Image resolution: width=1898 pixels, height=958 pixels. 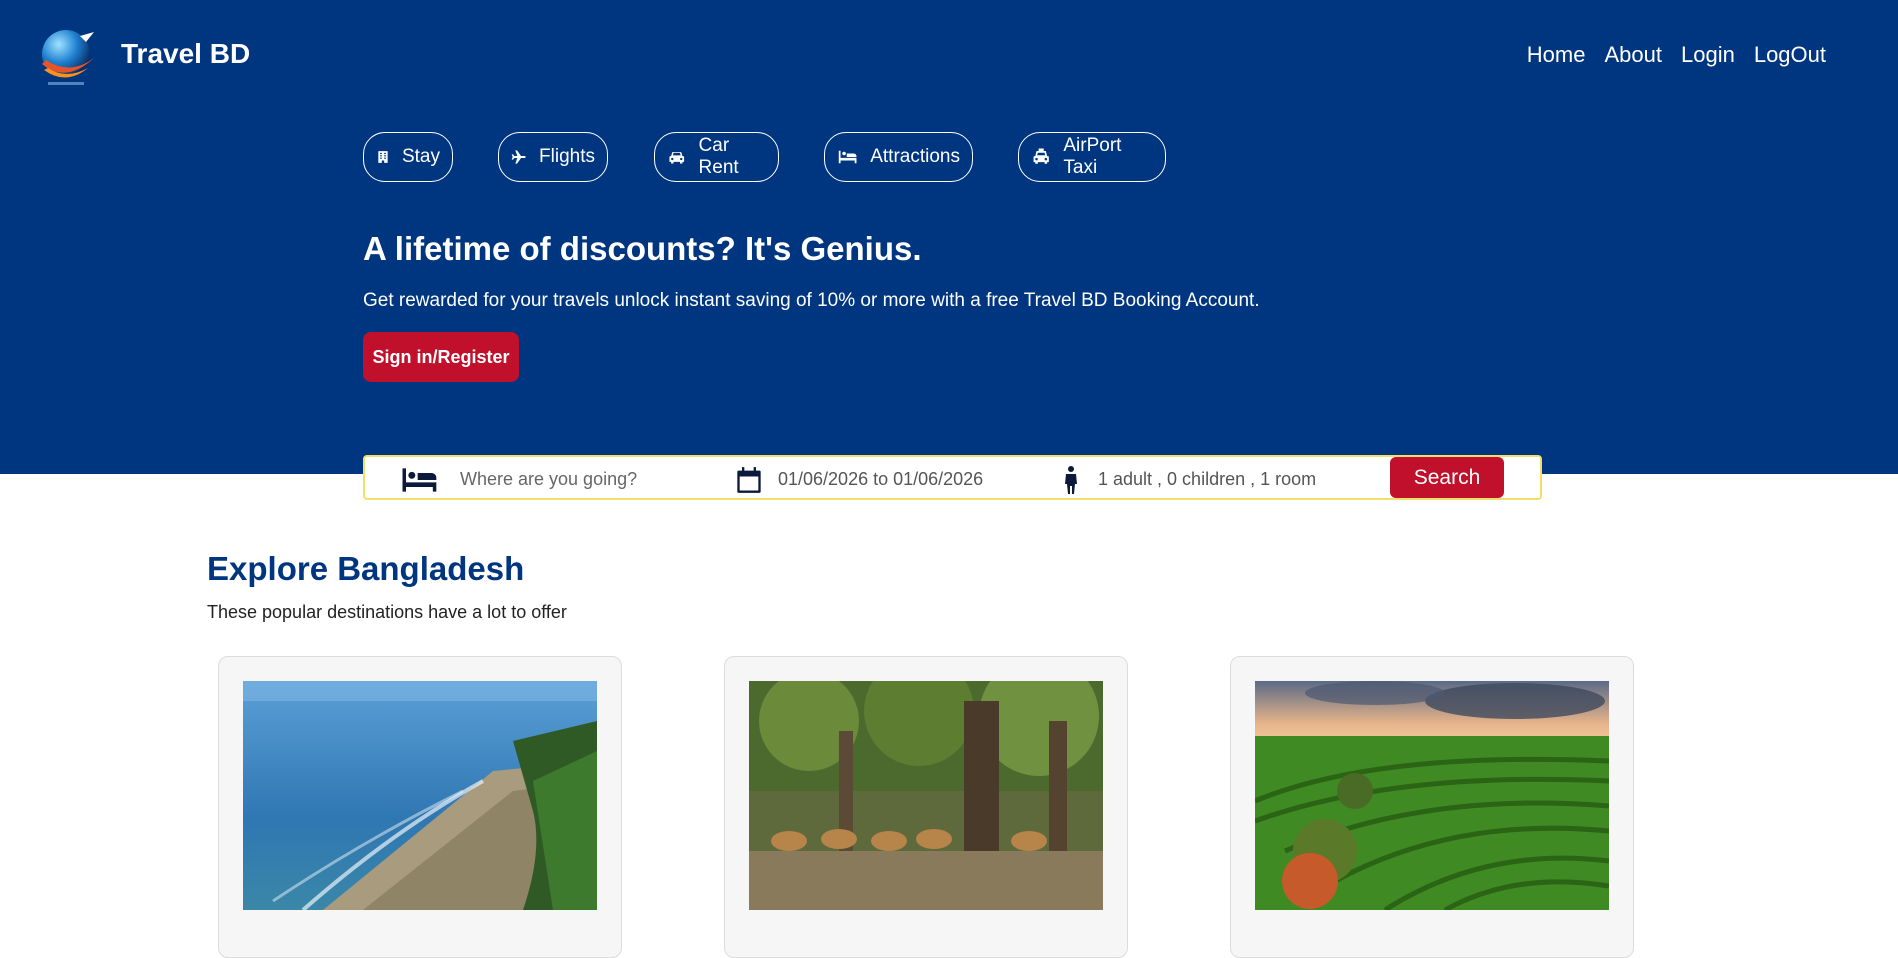 What do you see at coordinates (420, 156) in the screenshot?
I see `tab-stay-label: Stay` at bounding box center [420, 156].